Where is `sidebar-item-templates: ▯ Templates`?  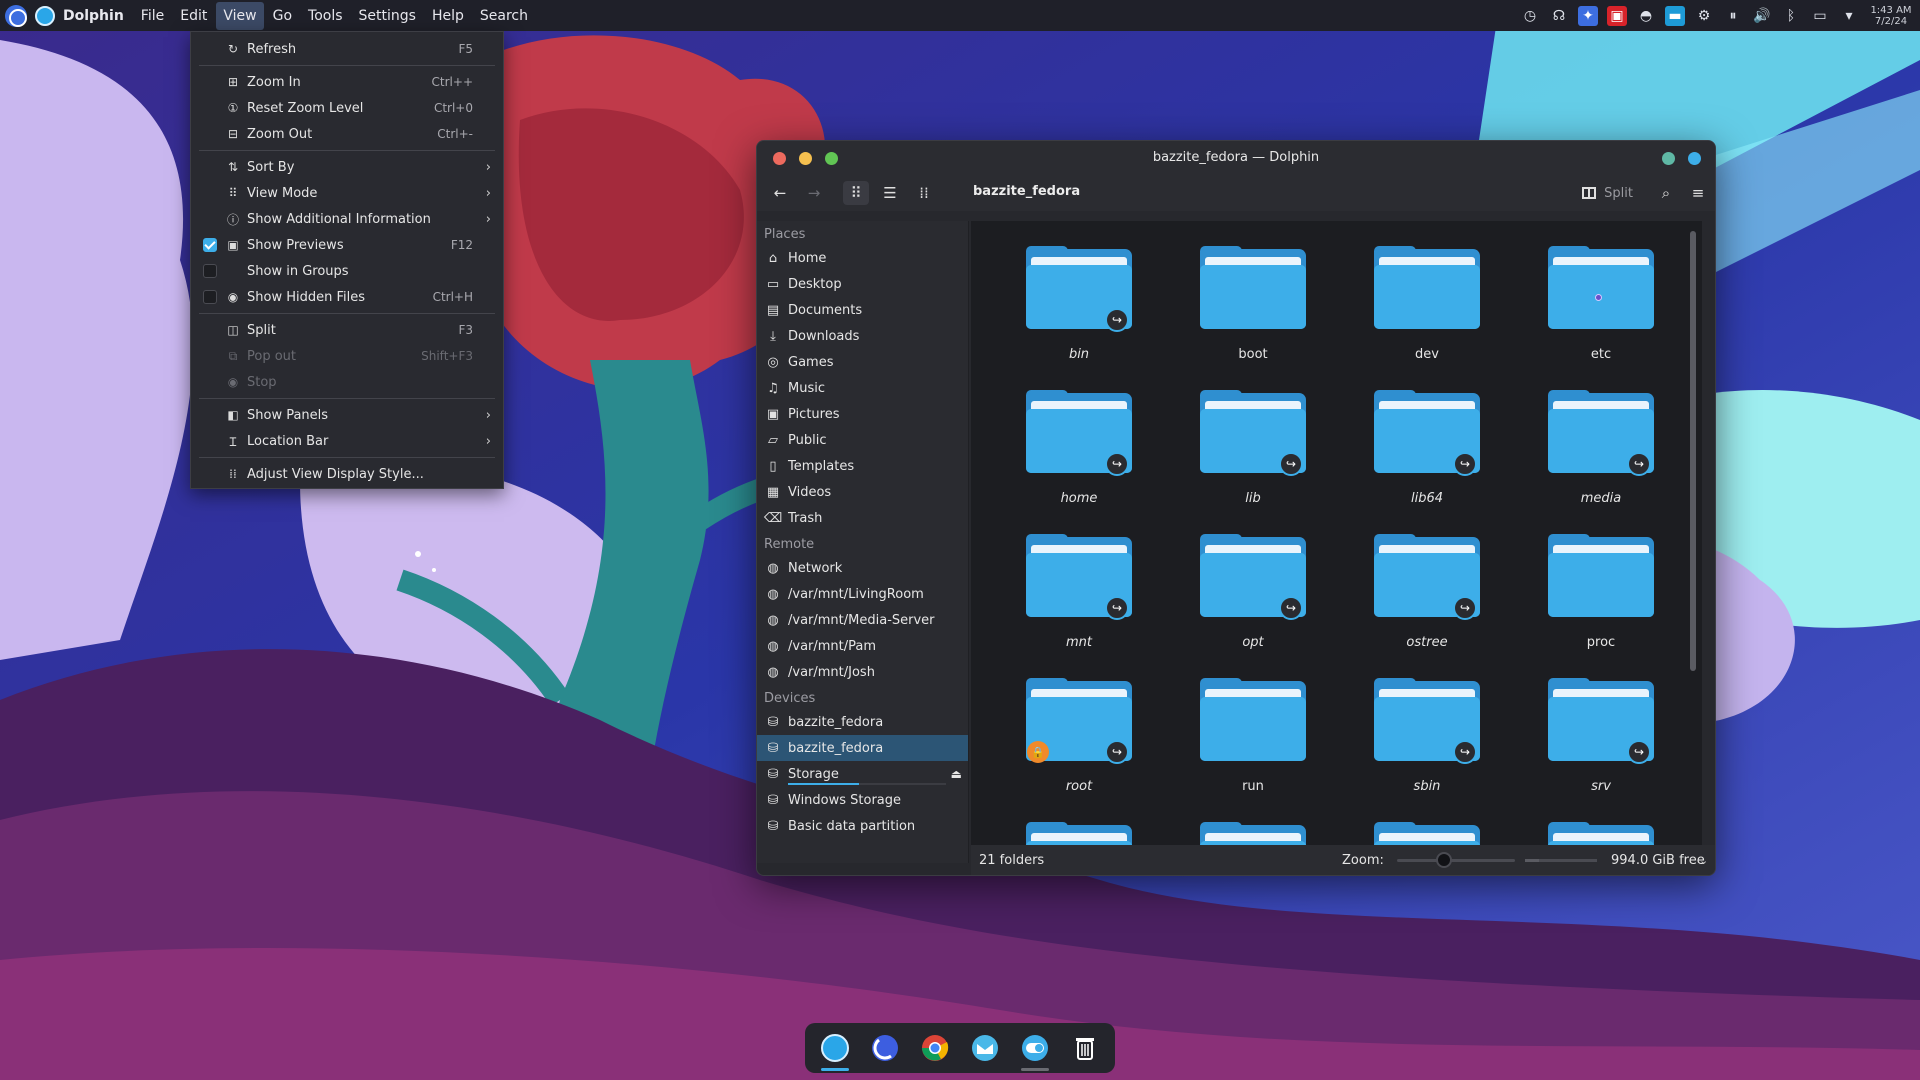 sidebar-item-templates: ▯ Templates is located at coordinates (862, 466).